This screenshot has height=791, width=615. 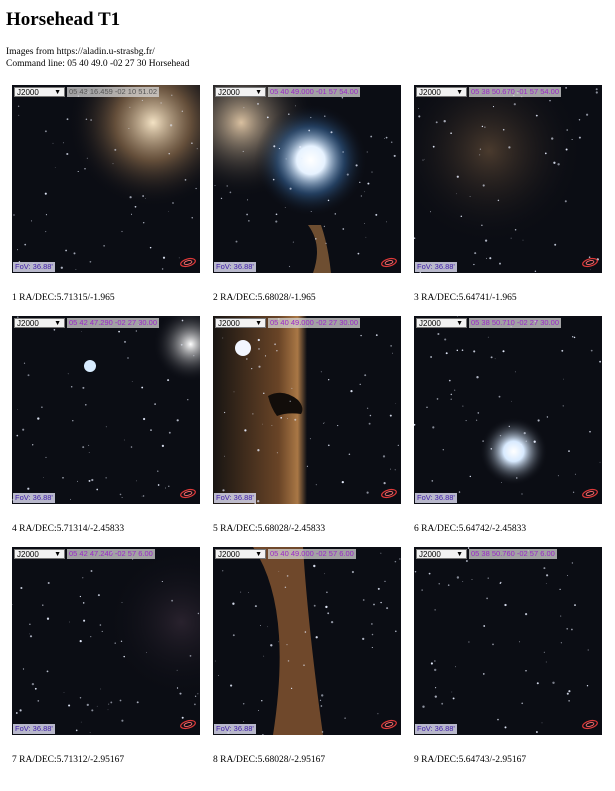 What do you see at coordinates (113, 323) in the screenshot?
I see `coordinate-readout: 05 42 47.290 -02 27 30.00` at bounding box center [113, 323].